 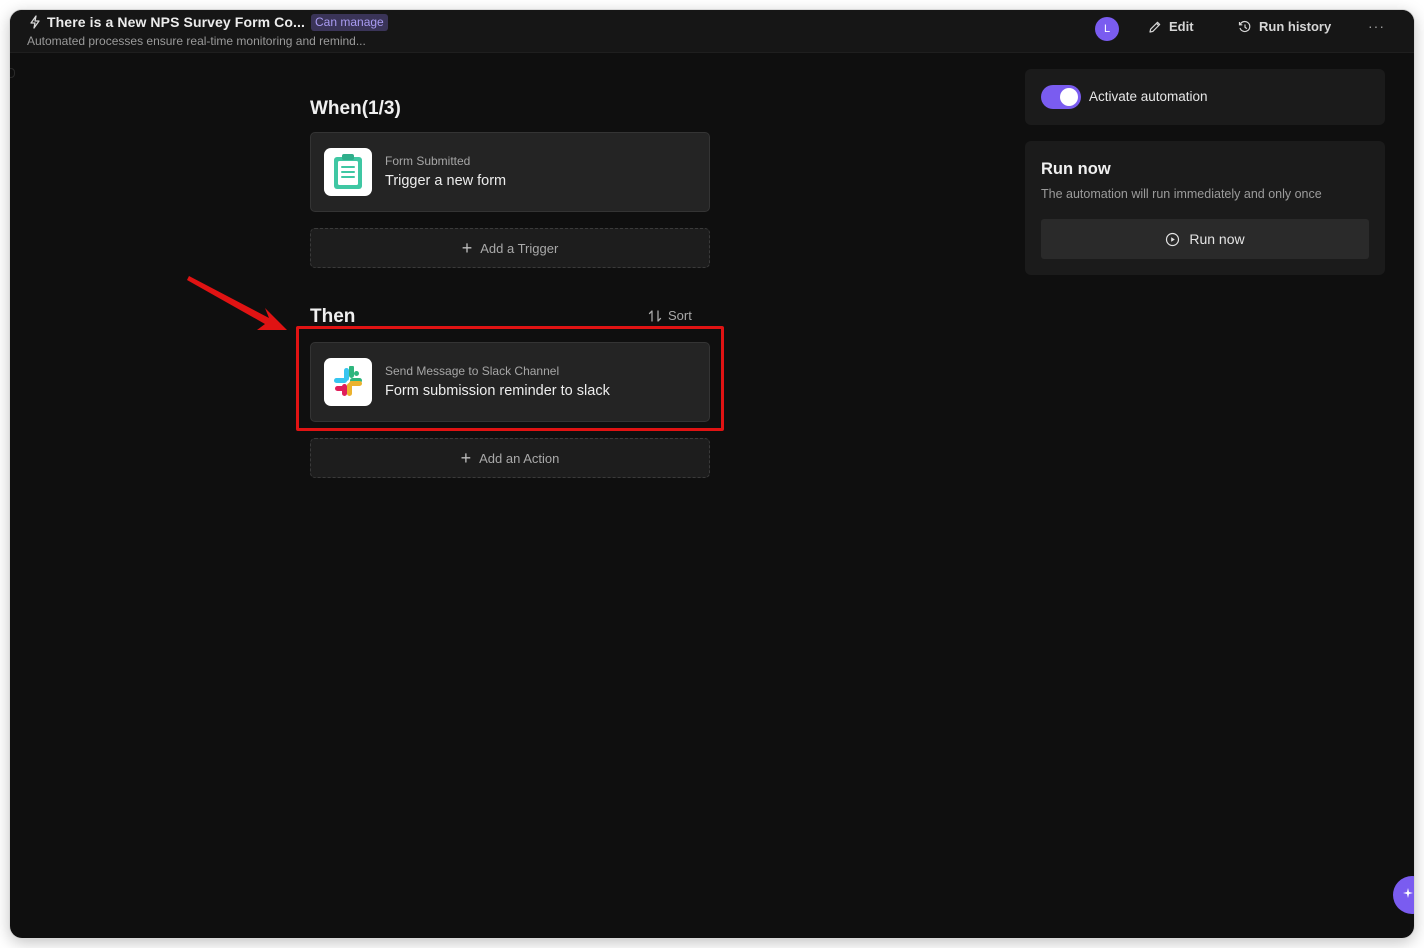 What do you see at coordinates (510, 172) in the screenshot?
I see `trigger-card: Form Submitted Trigger a new form` at bounding box center [510, 172].